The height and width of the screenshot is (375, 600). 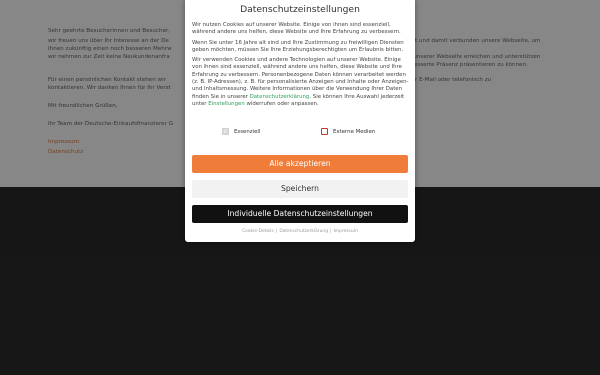 I want to click on external-media-checkbox: Externe Medien, so click(x=348, y=131).